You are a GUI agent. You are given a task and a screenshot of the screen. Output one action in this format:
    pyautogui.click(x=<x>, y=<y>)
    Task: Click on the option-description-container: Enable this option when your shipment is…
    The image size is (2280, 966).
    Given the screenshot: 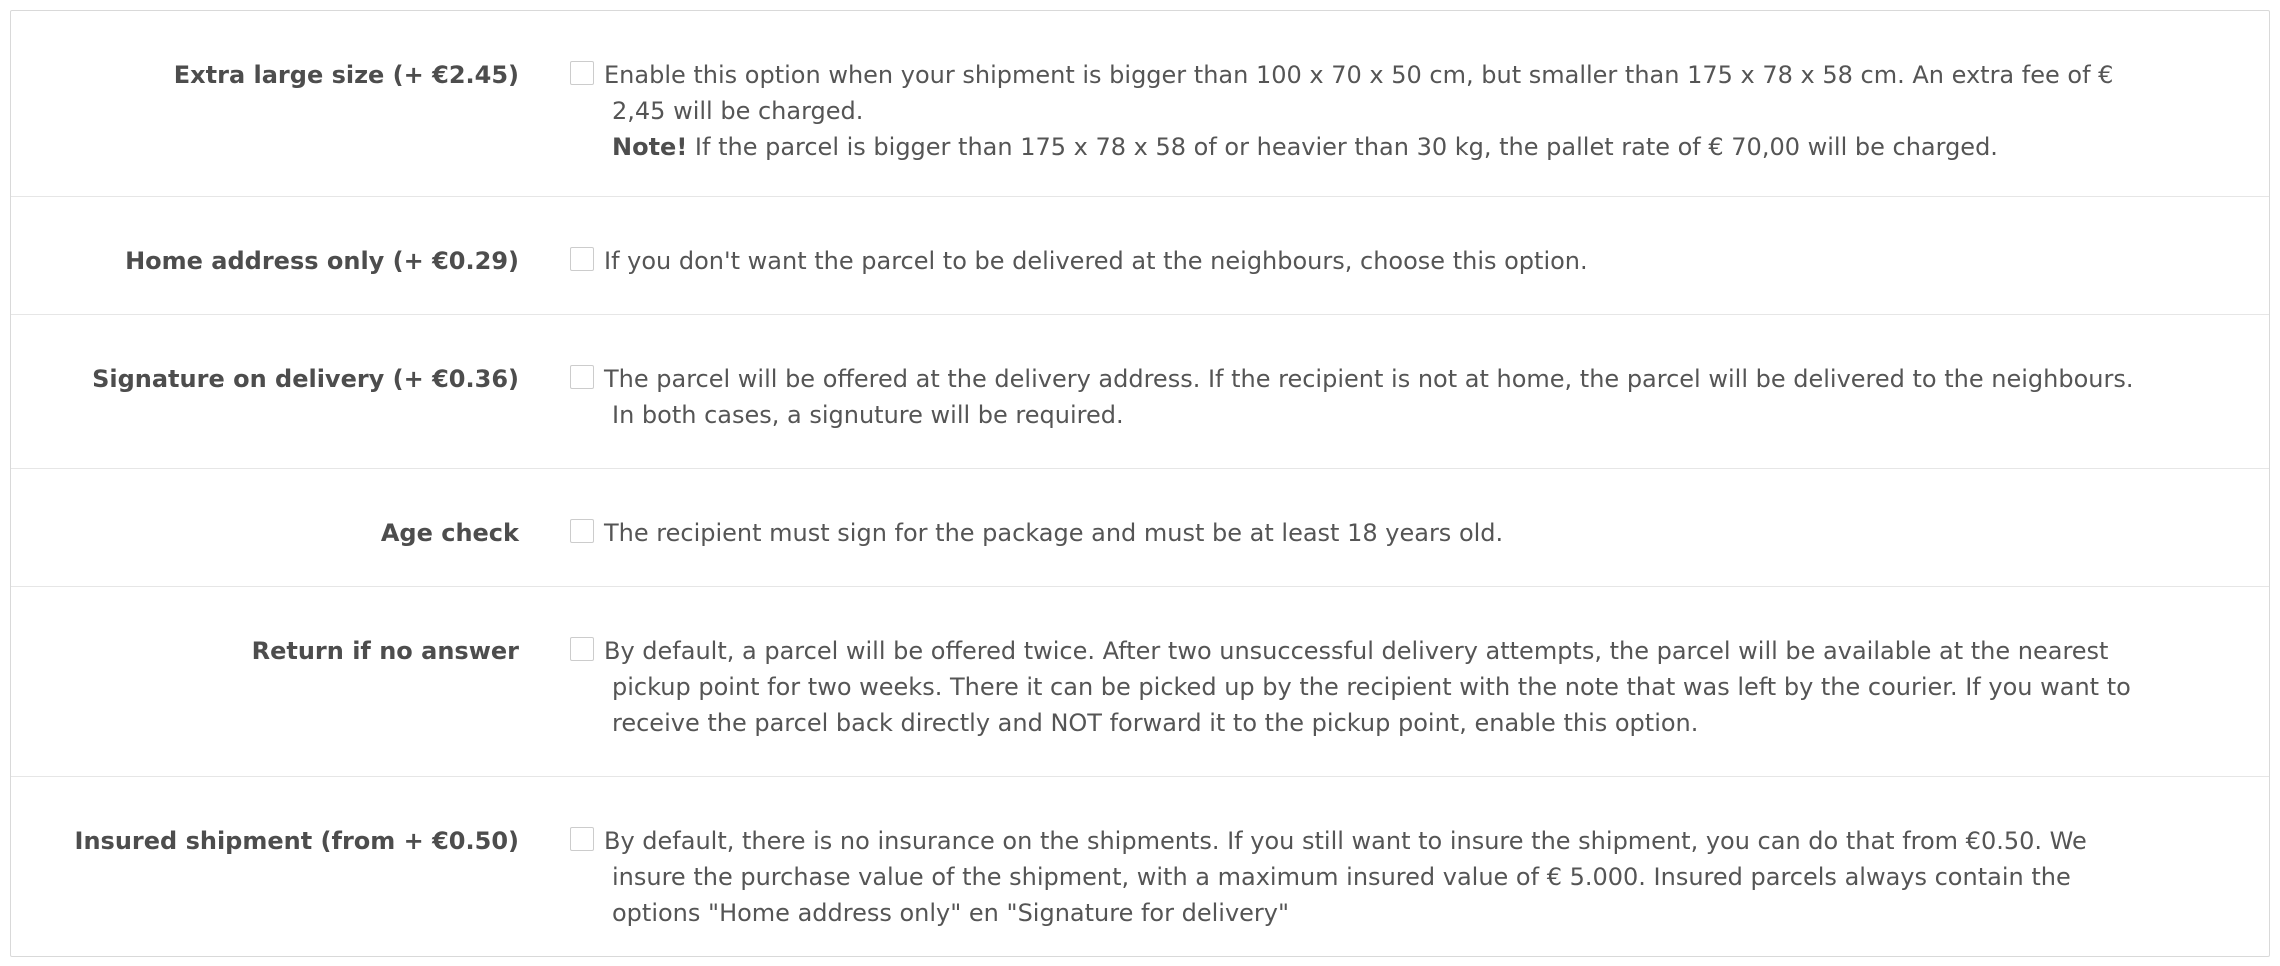 What is the action you would take?
    pyautogui.click(x=1374, y=111)
    